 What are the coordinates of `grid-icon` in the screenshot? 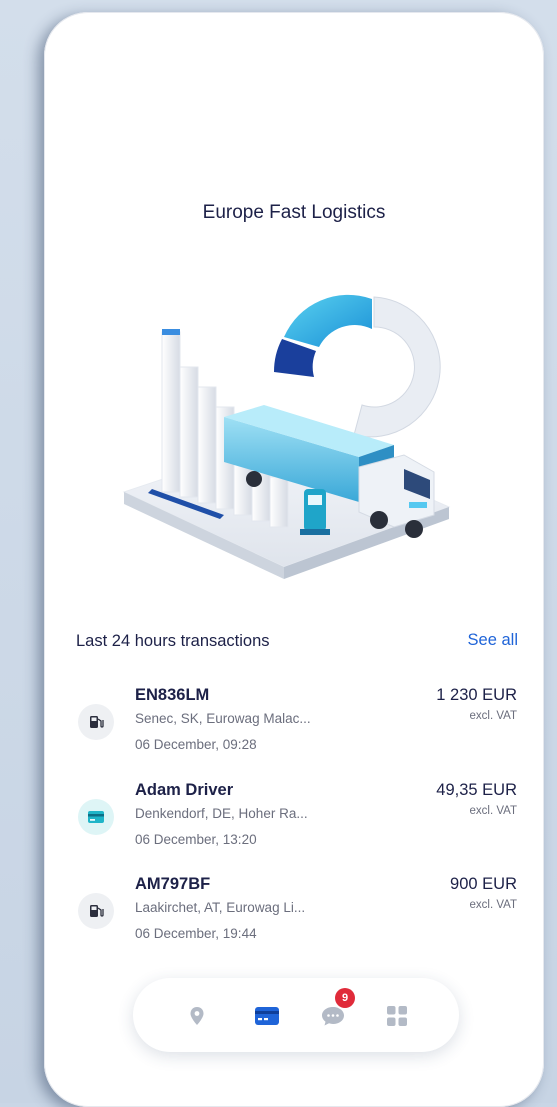 It's located at (397, 1016).